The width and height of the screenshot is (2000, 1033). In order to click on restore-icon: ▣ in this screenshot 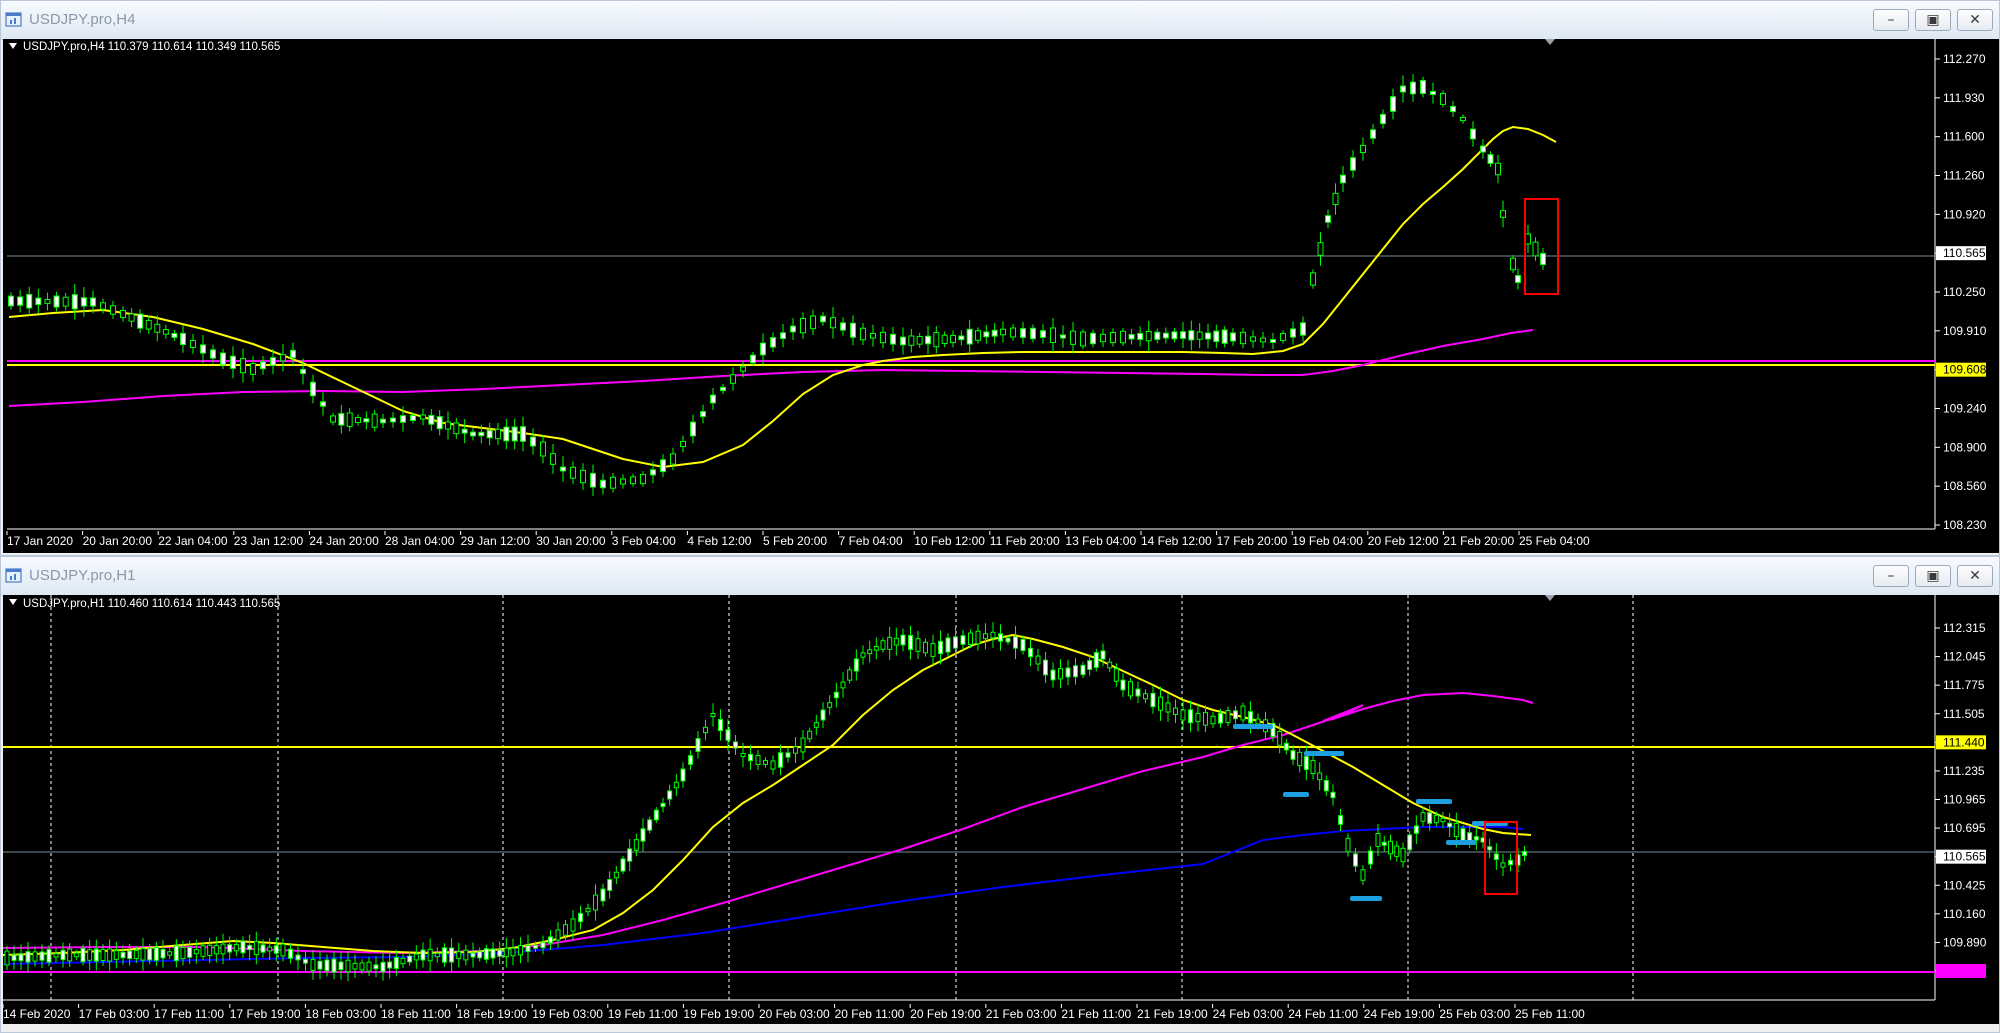, I will do `click(1933, 576)`.